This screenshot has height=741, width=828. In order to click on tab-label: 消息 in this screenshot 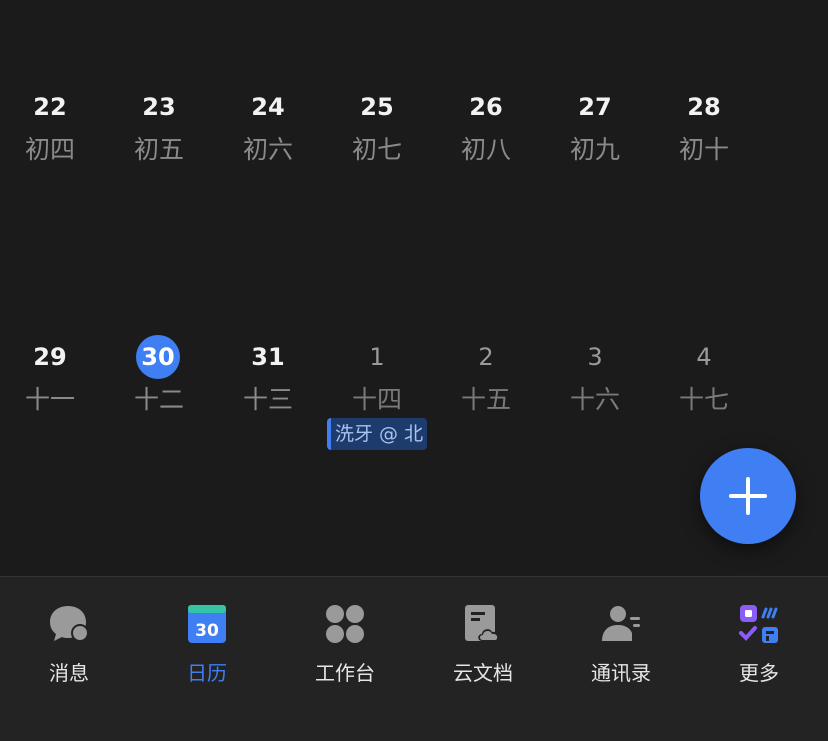, I will do `click(69, 673)`.